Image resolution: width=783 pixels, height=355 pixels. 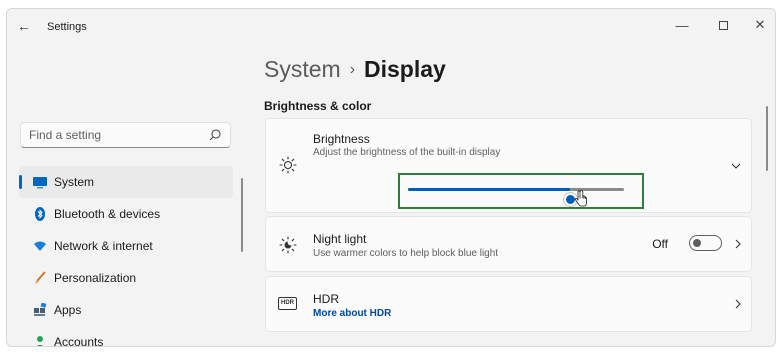 What do you see at coordinates (103, 246) in the screenshot?
I see `sidebar-item-label: Network & internet` at bounding box center [103, 246].